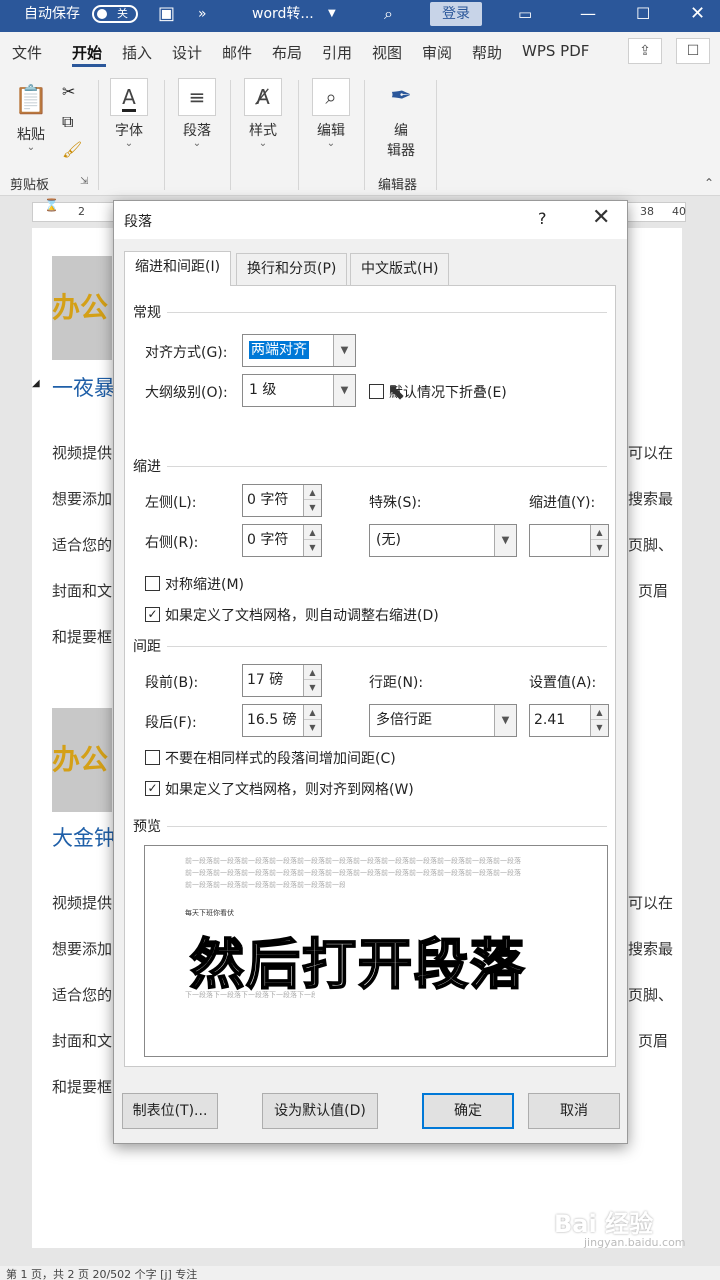  Describe the element at coordinates (569, 540) in the screenshot. I see `indent-by-spinner: ▲ ▼` at that location.